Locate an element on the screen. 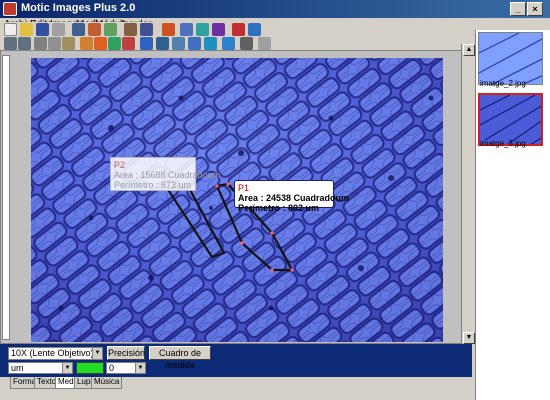 Image resolution: width=550 pixels, height=400 pixels. unit-value: um is located at coordinates (17, 368).